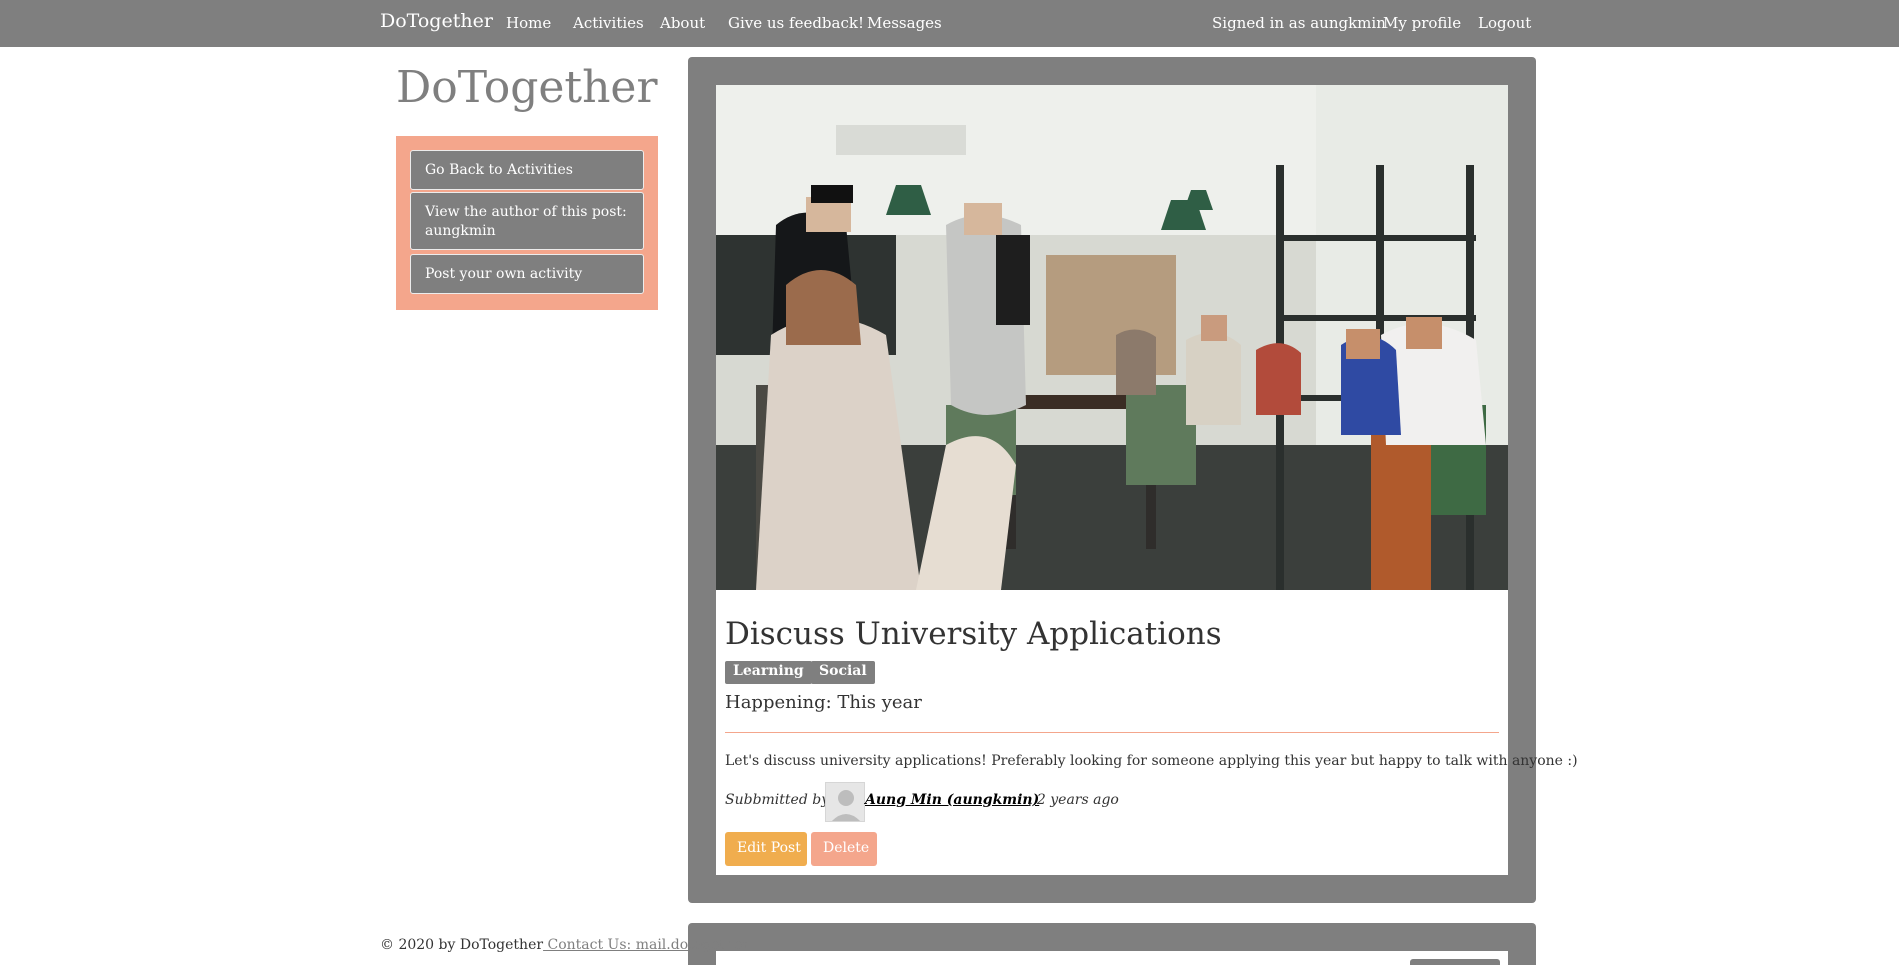 The height and width of the screenshot is (965, 1899). What do you see at coordinates (436, 21) in the screenshot?
I see `brand-link: DoTogether` at bounding box center [436, 21].